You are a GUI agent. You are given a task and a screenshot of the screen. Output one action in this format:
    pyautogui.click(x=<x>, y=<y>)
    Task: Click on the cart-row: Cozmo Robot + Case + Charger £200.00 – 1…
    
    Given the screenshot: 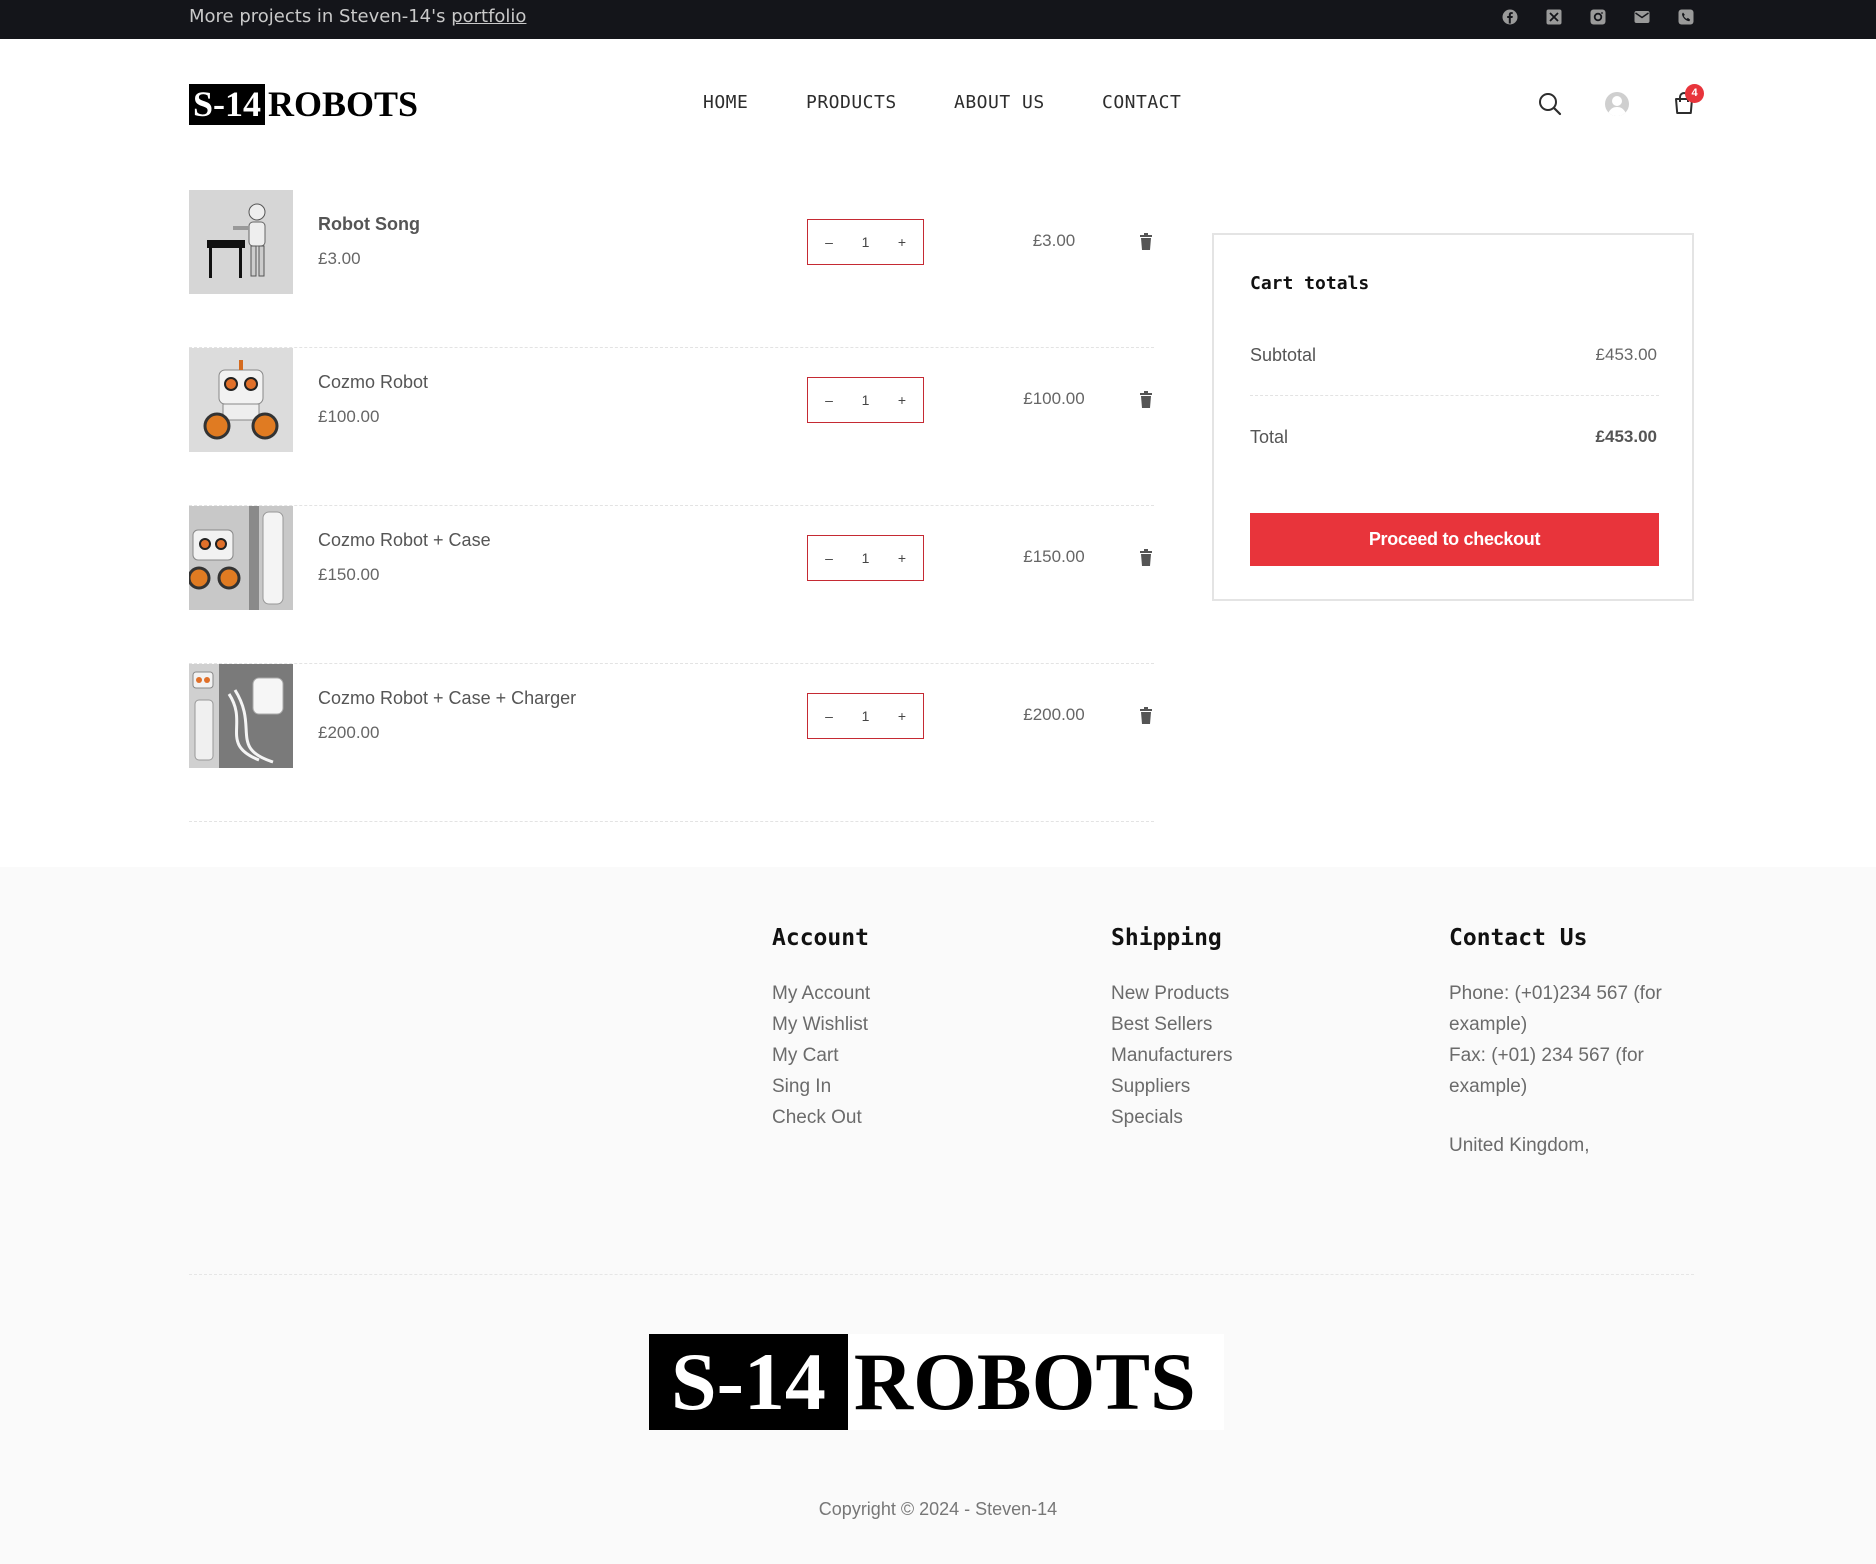 What is the action you would take?
    pyautogui.click(x=671, y=743)
    